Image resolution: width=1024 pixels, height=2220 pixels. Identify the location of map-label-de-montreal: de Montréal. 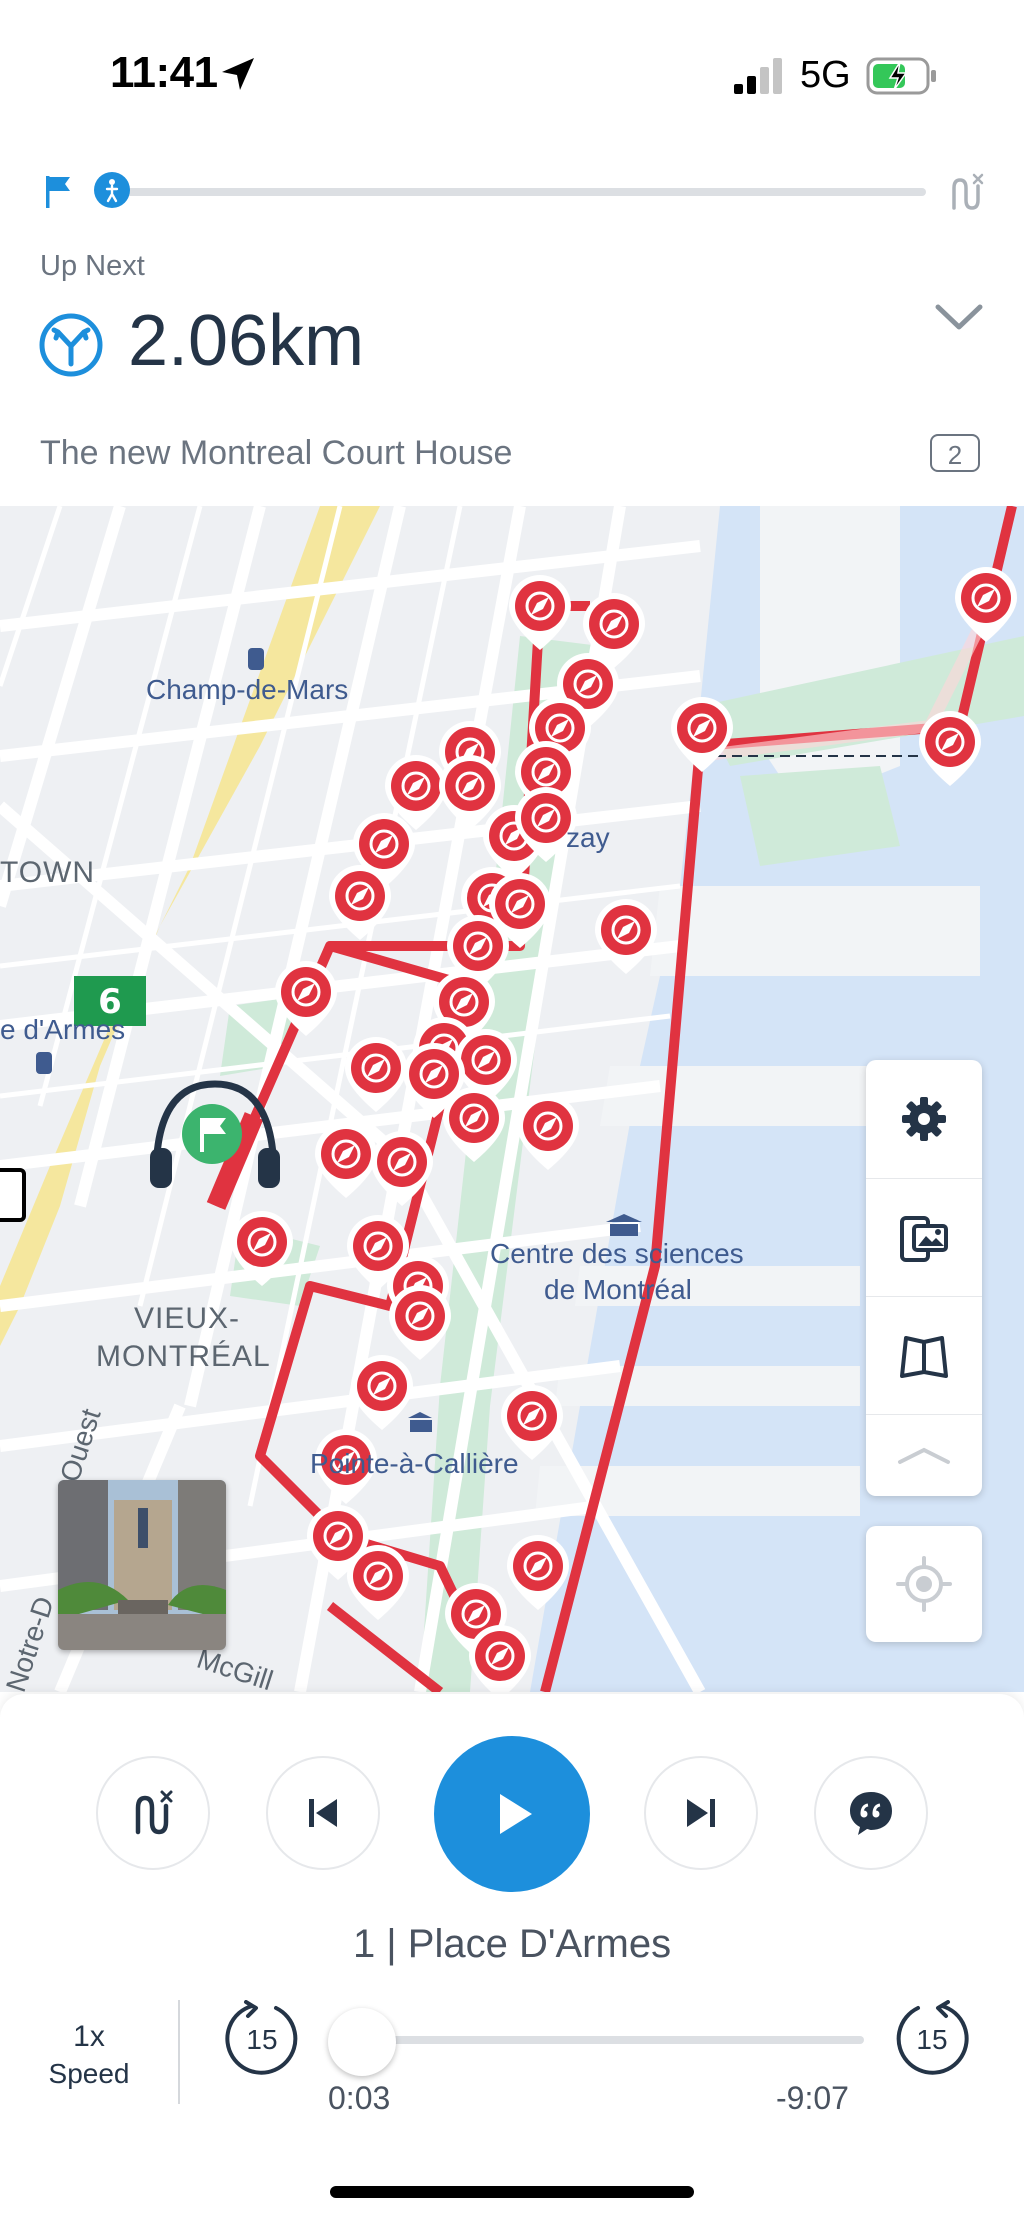
(618, 1289).